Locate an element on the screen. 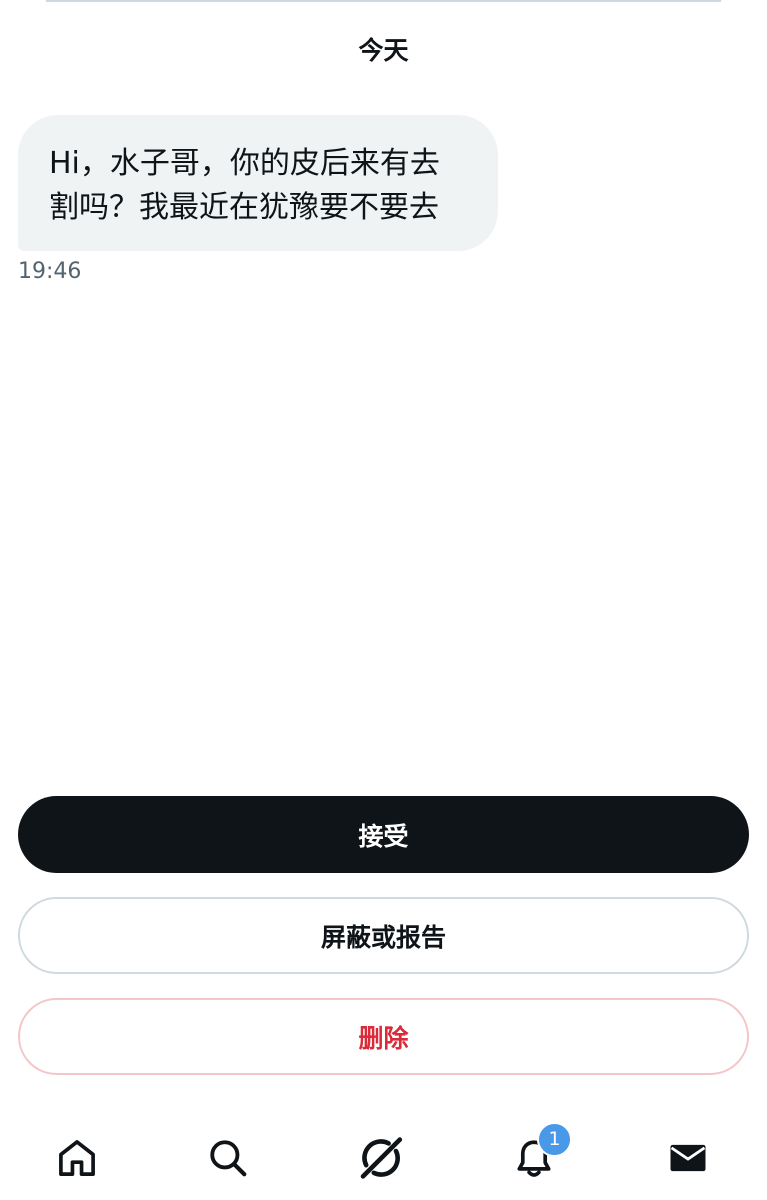 The image size is (767, 1200). delete-button: 删除 is located at coordinates (383, 1036).